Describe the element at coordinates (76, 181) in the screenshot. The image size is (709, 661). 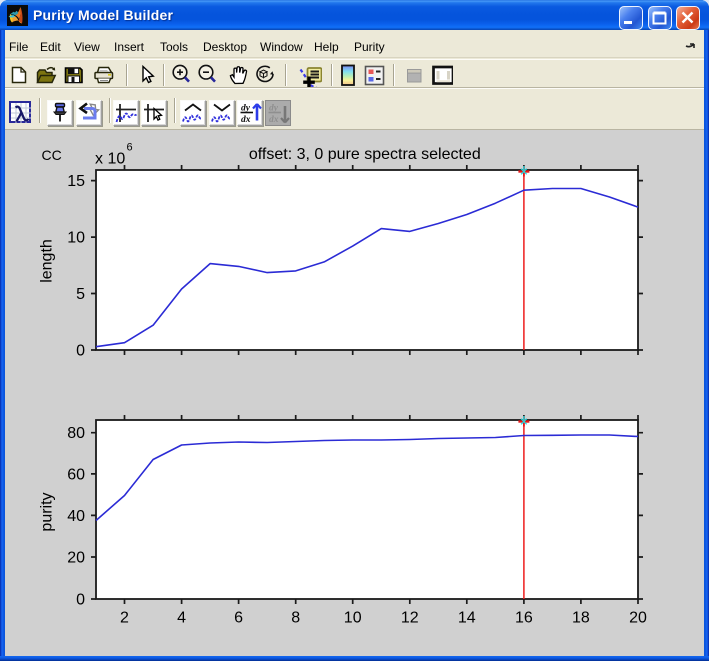
I see `svg-text: 15` at that location.